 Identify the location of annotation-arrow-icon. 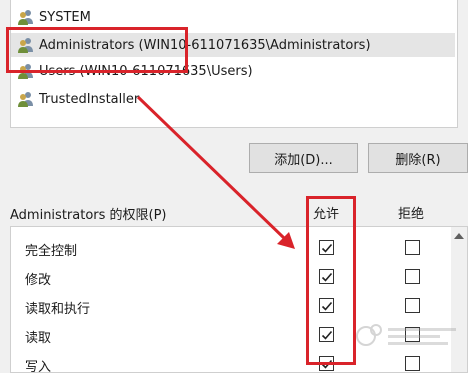
(215, 172).